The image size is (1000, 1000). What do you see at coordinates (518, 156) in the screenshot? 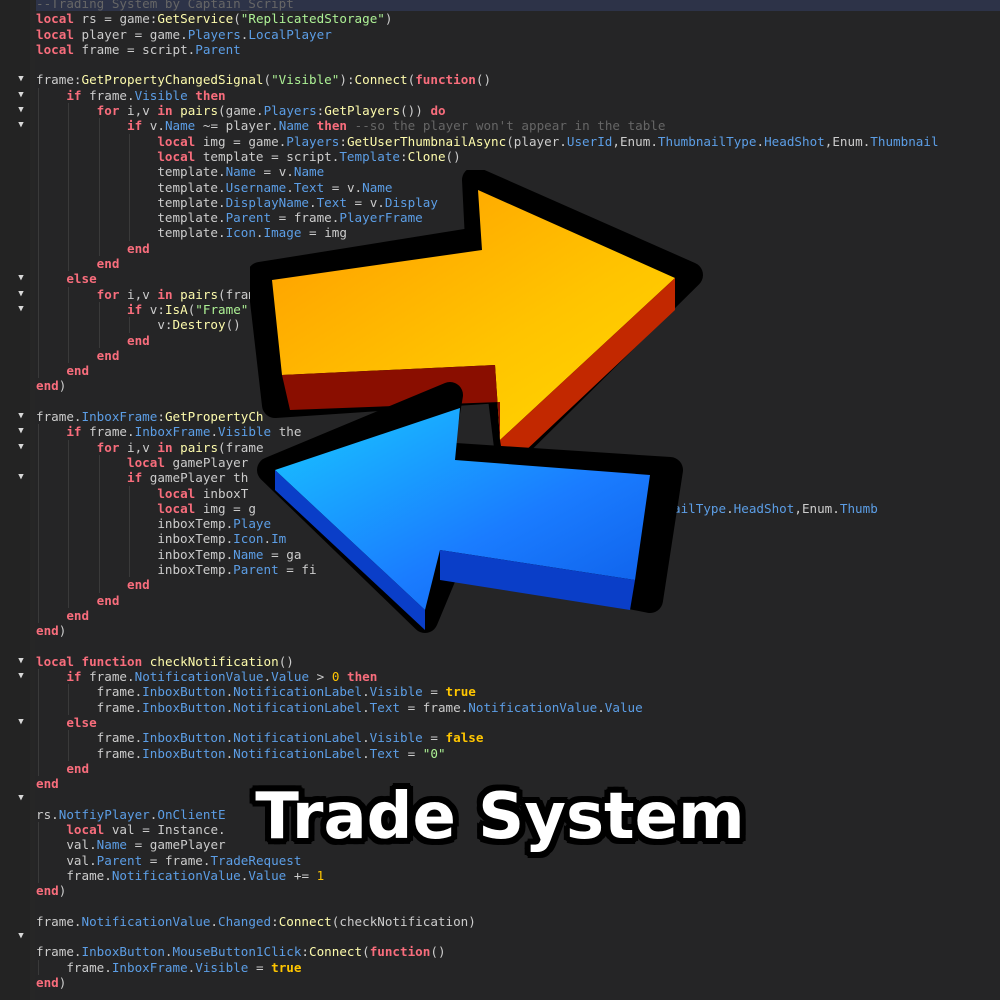
I see `code-line: local template = script.Template:Clone()` at bounding box center [518, 156].